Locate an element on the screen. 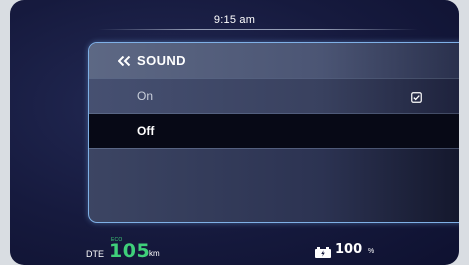  option-label: On is located at coordinates (145, 96).